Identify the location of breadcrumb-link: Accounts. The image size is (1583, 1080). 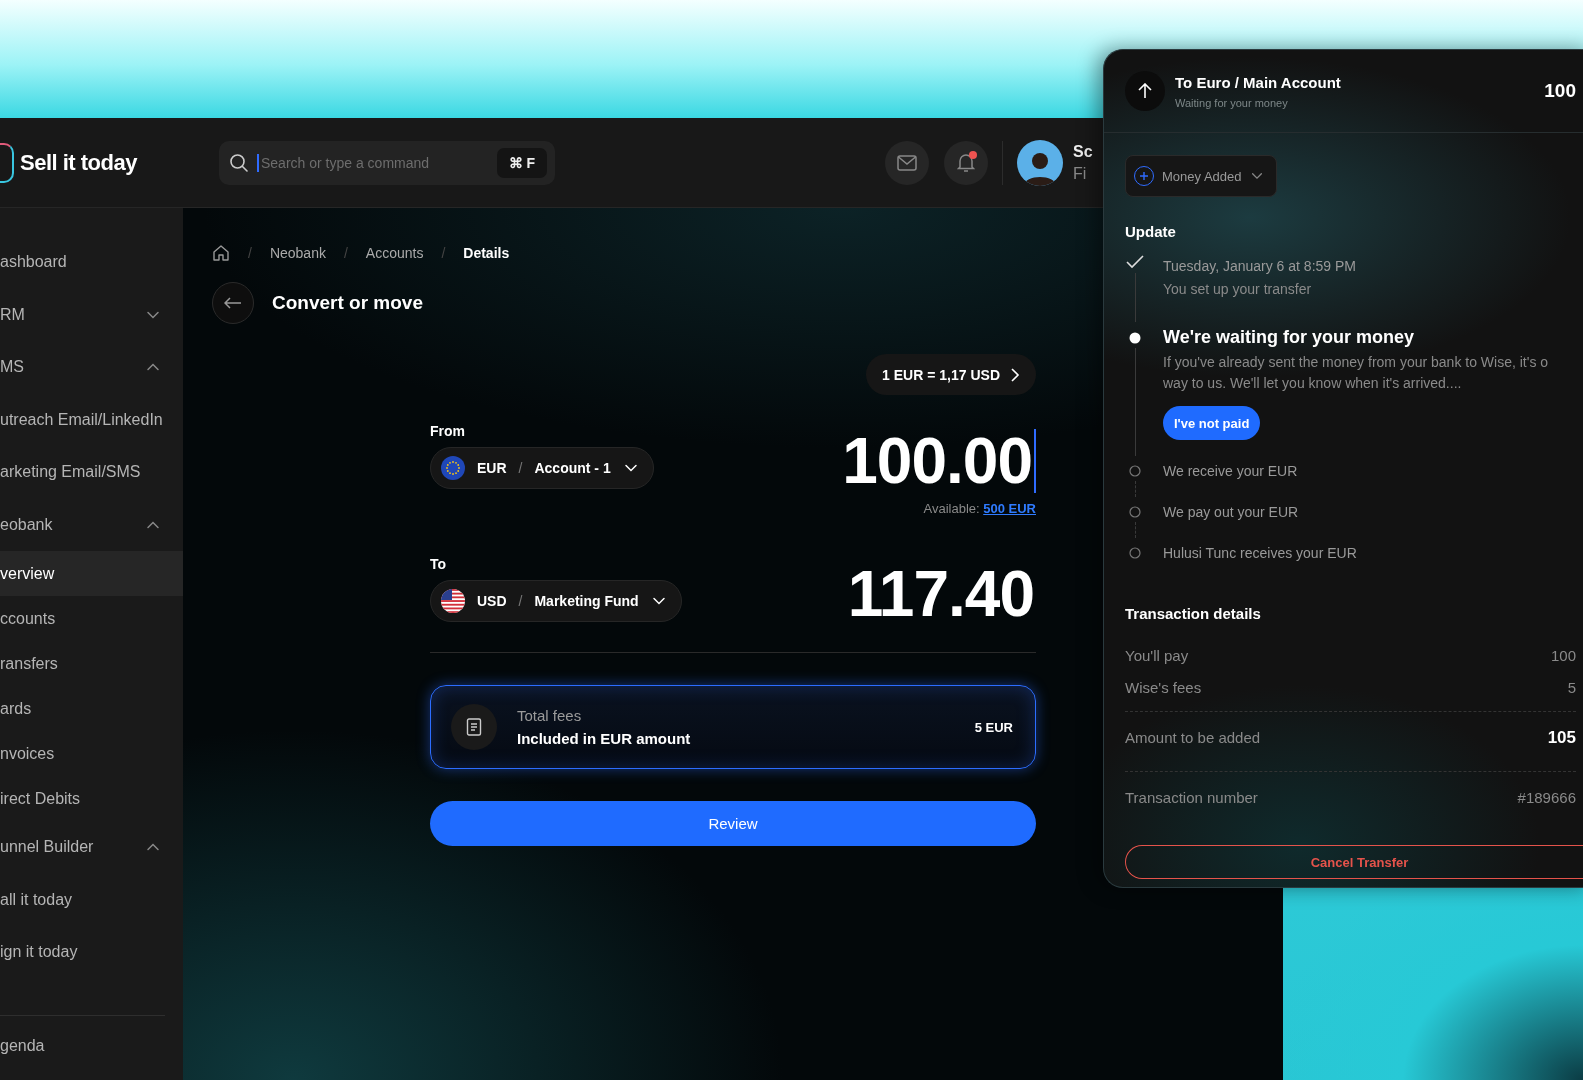
(394, 253).